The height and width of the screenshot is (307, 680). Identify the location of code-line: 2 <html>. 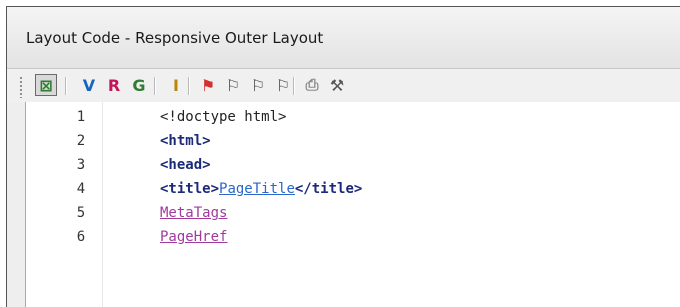
(353, 142).